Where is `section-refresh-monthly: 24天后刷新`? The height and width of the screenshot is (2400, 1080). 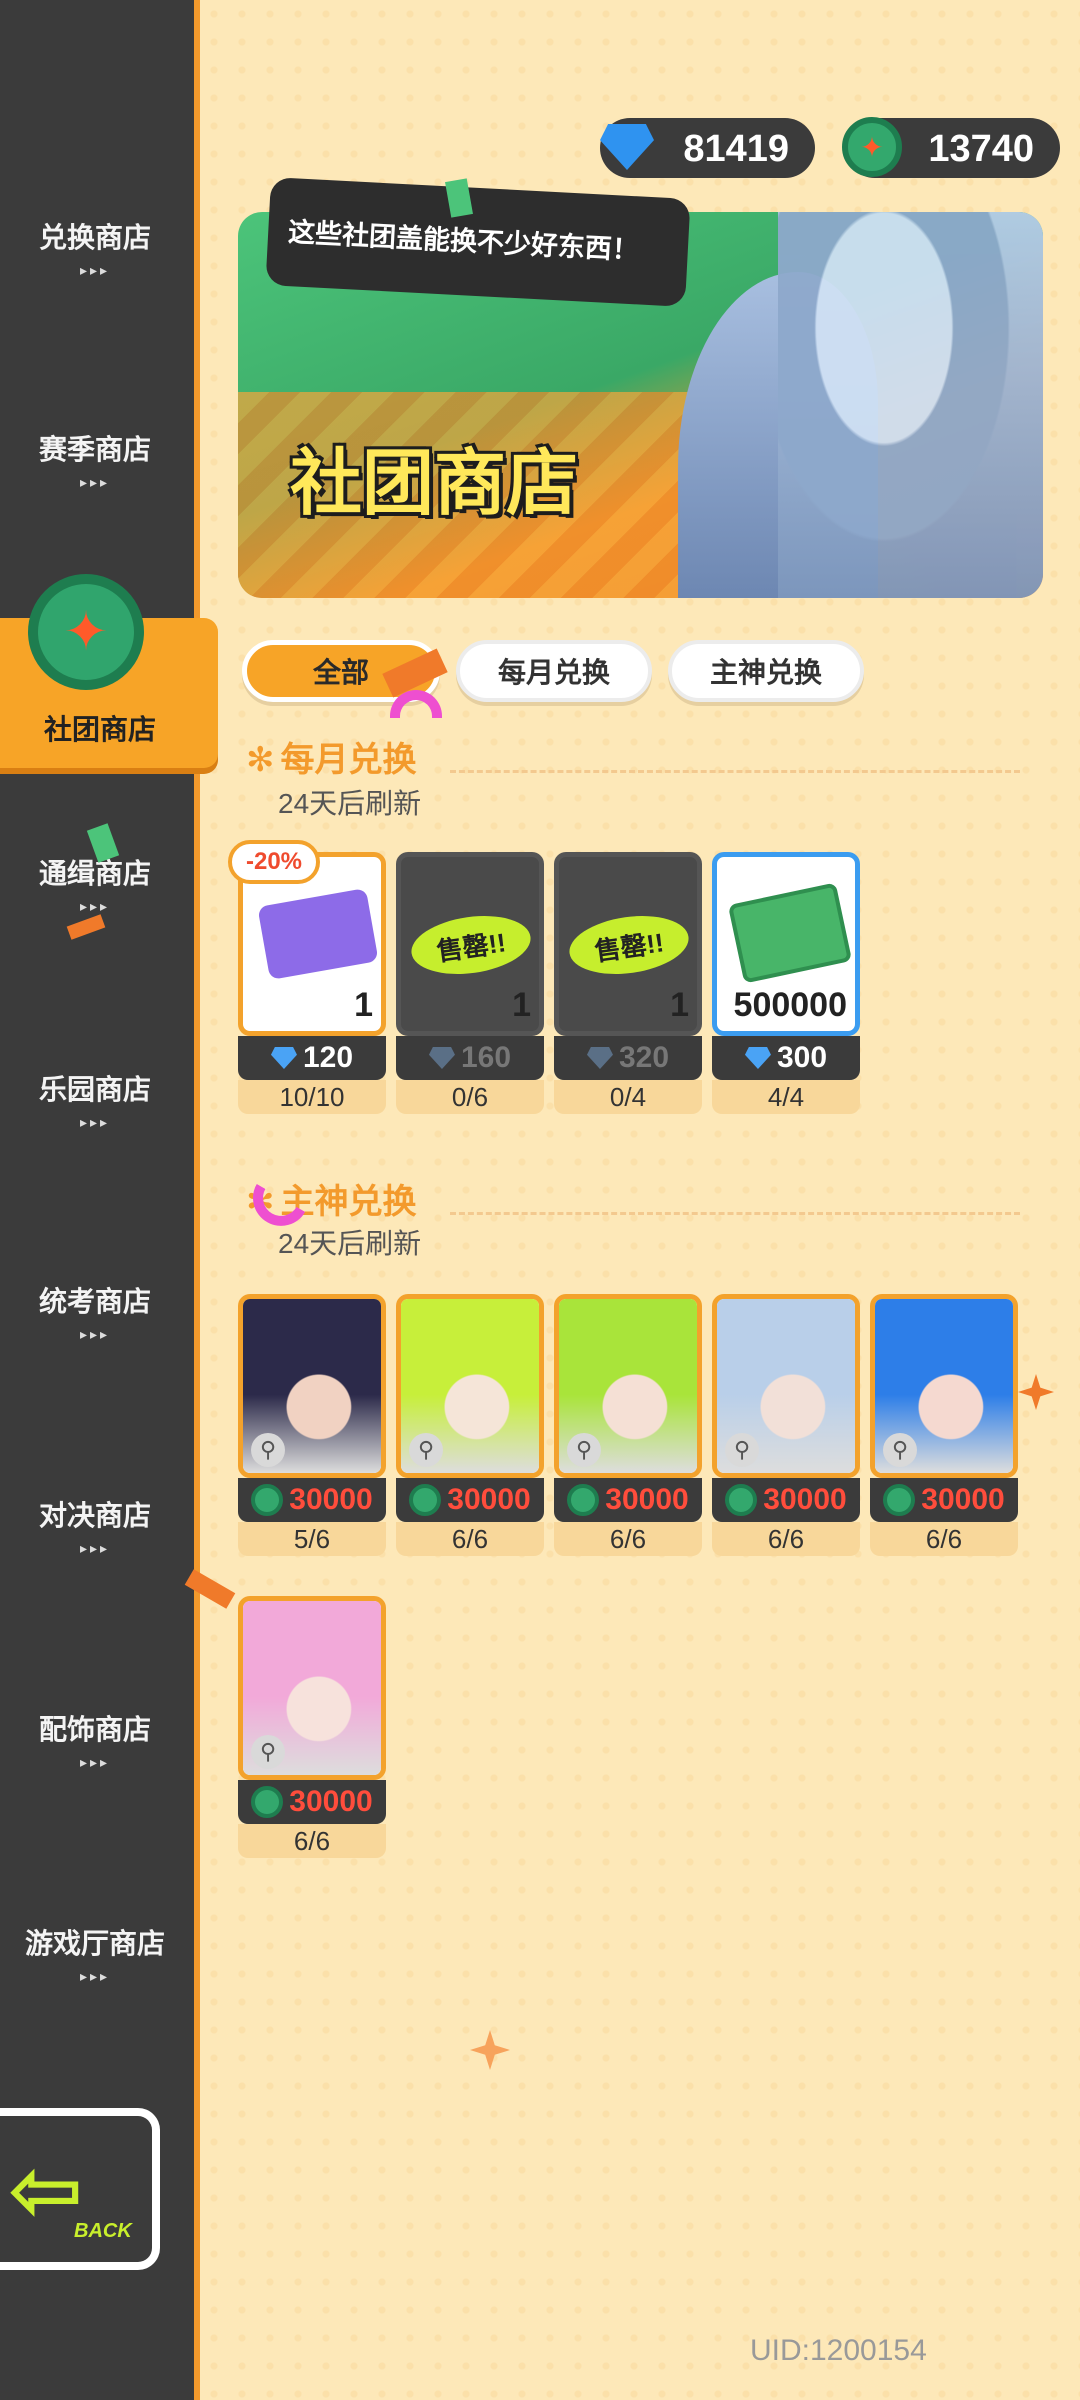
section-refresh-monthly: 24天后刷新 is located at coordinates (350, 803).